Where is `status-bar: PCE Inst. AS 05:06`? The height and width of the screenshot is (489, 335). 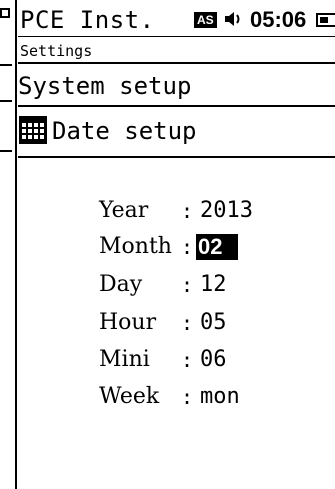 status-bar: PCE Inst. AS 05:06 is located at coordinates (176, 18).